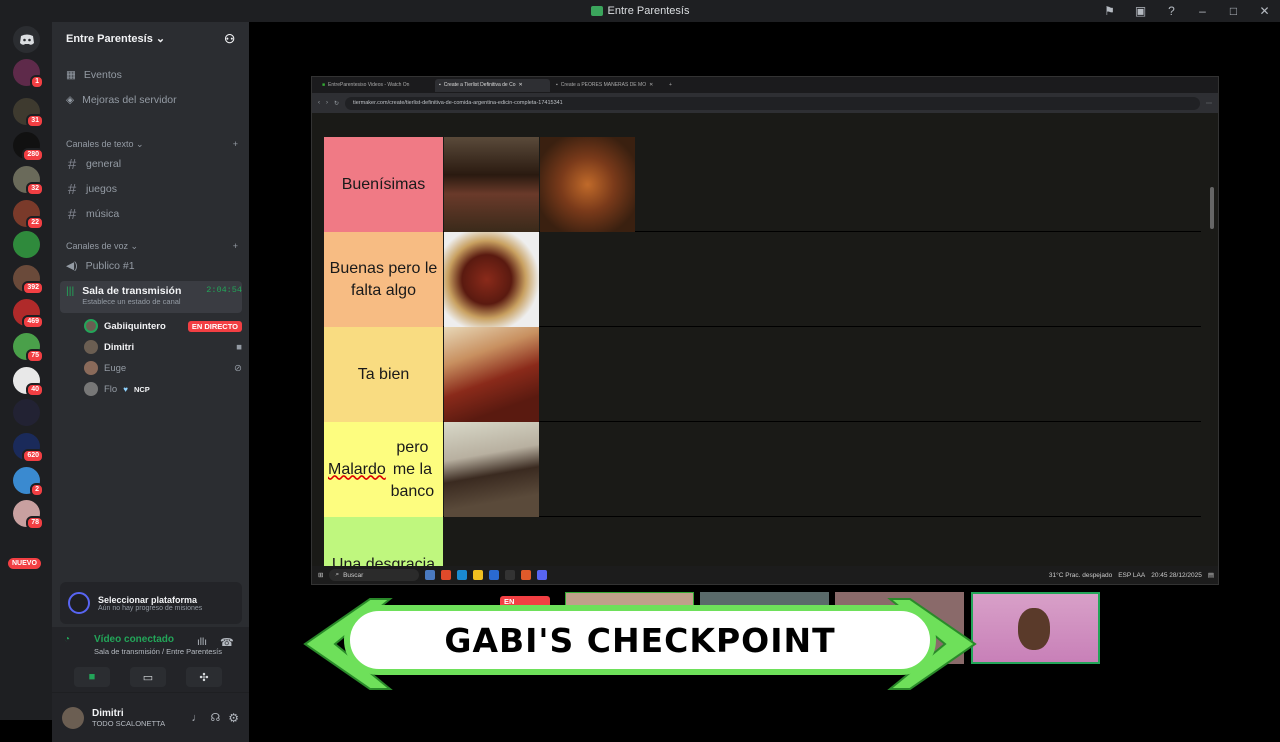  I want to click on tier-label: Buenas pero le falta algo, so click(383, 279).